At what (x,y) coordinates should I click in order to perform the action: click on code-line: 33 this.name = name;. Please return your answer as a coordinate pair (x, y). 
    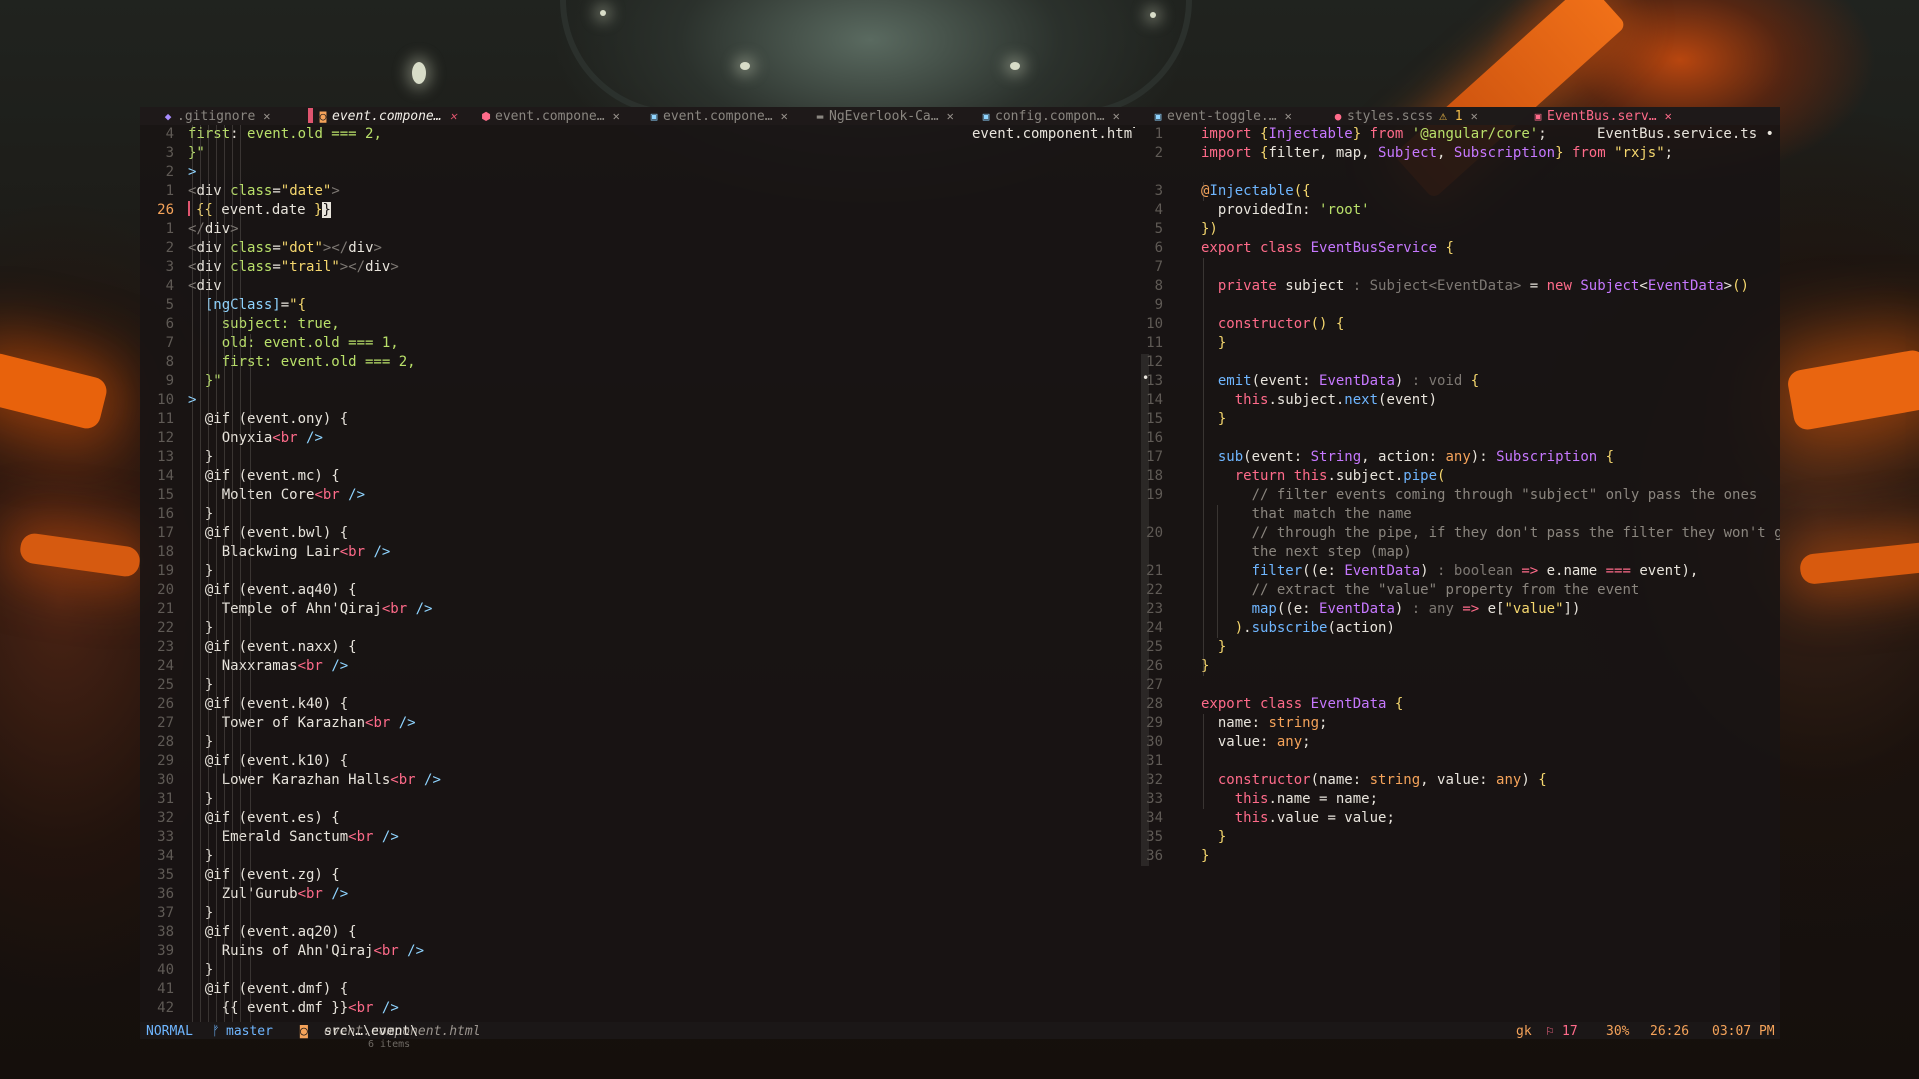
    Looking at the image, I should click on (1457, 799).